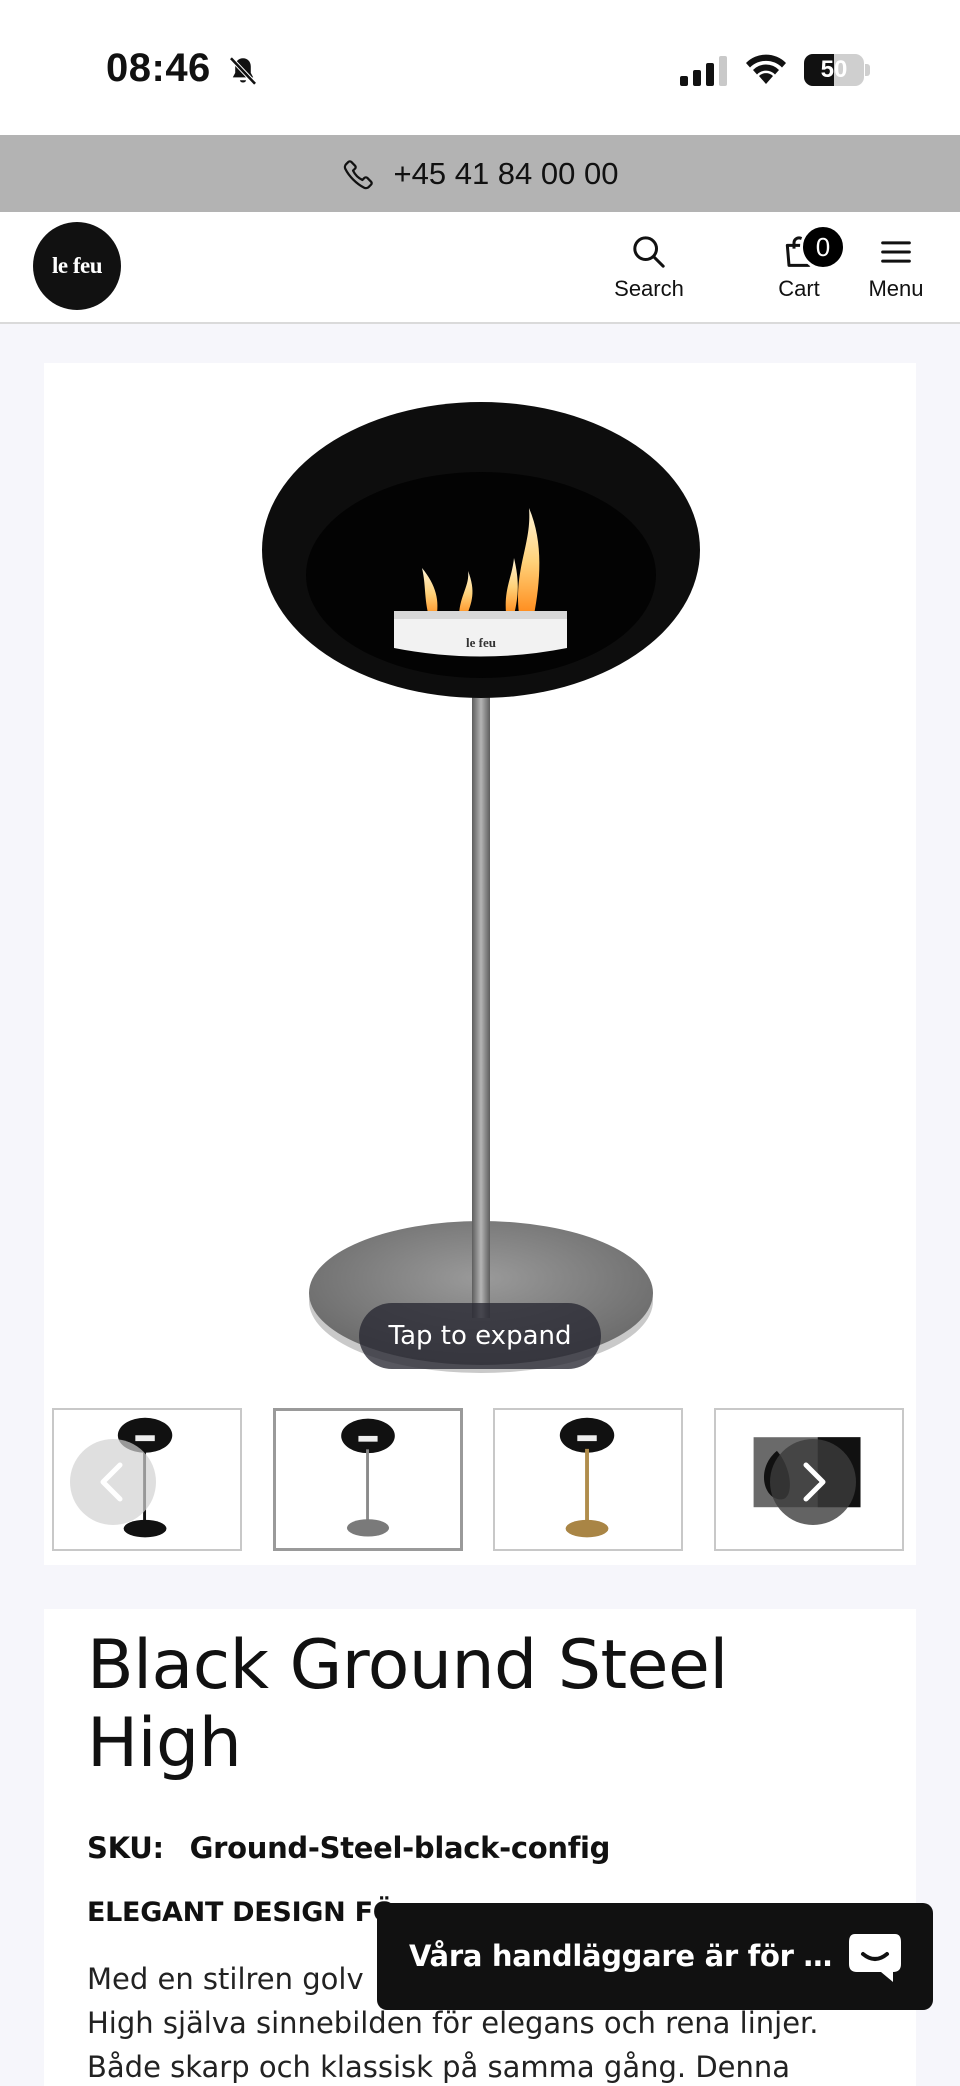 The height and width of the screenshot is (2086, 960). I want to click on cellular-signal-icon, so click(703, 71).